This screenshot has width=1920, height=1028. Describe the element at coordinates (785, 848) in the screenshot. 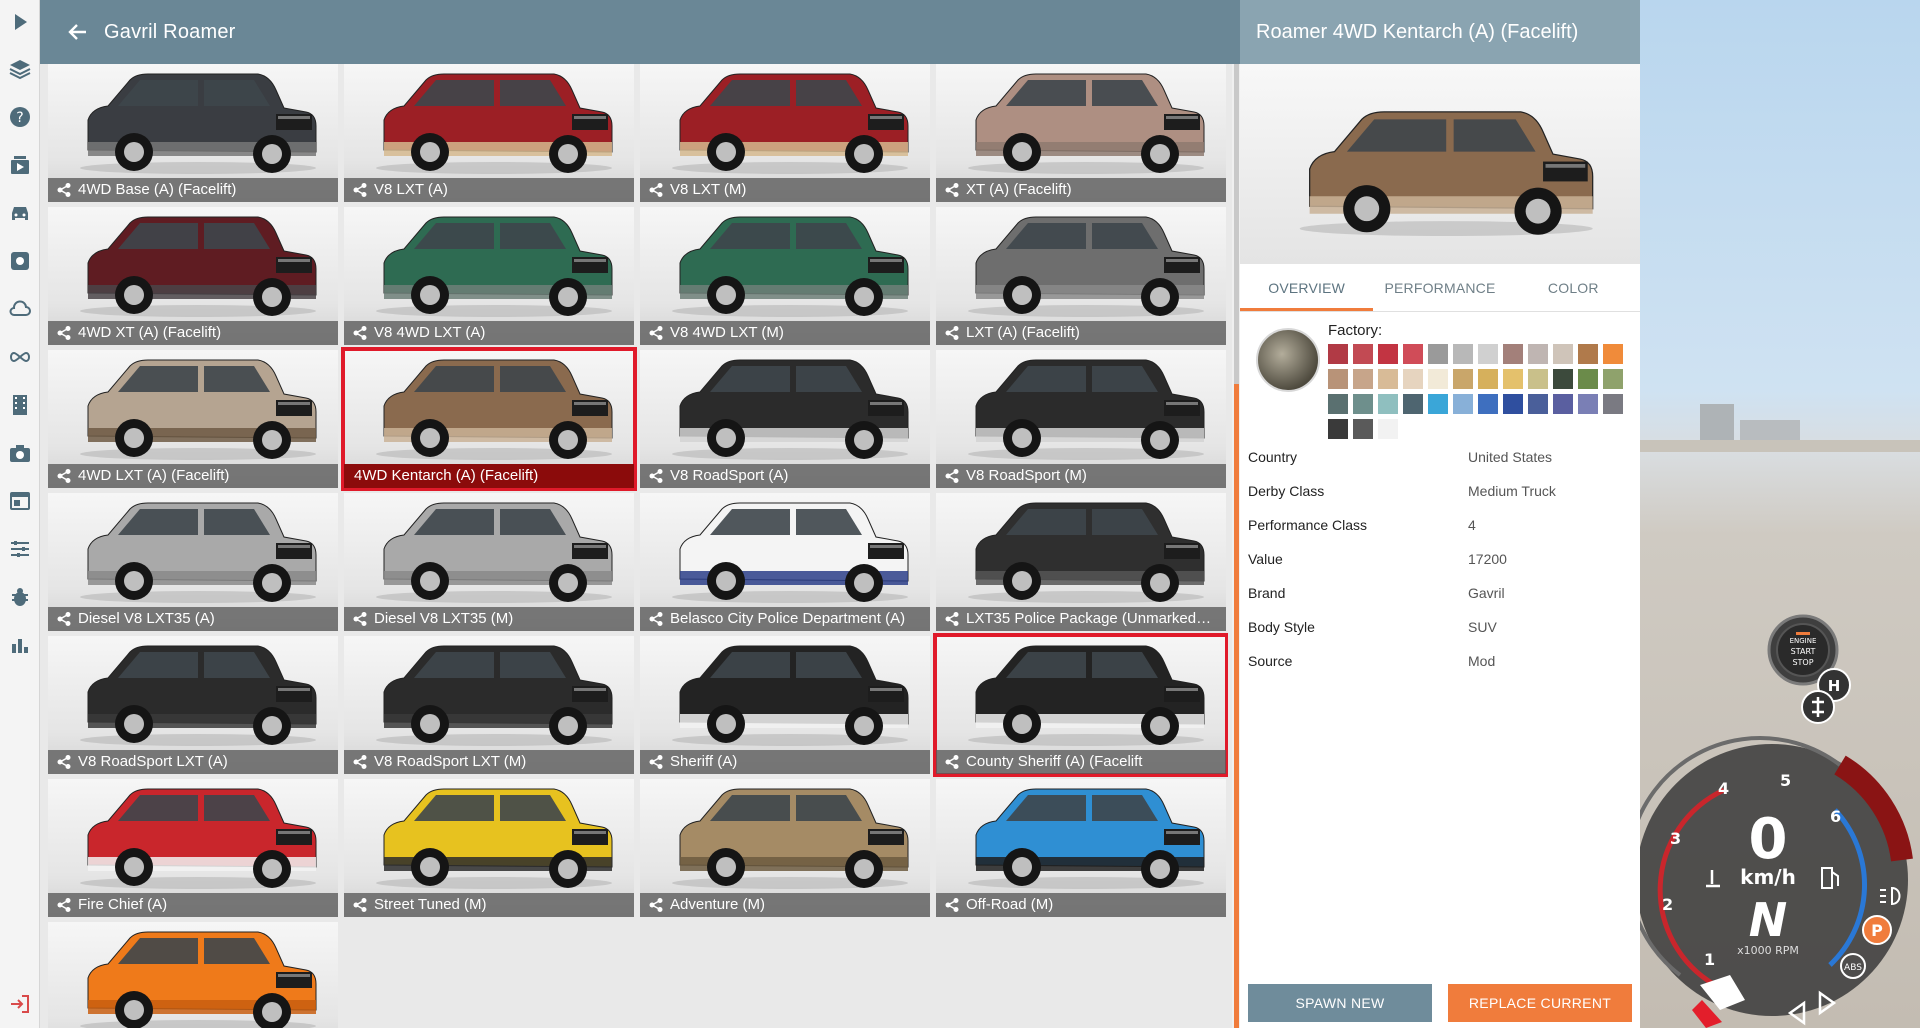

I see `vehicle-config-tile: Adventure (M)` at that location.